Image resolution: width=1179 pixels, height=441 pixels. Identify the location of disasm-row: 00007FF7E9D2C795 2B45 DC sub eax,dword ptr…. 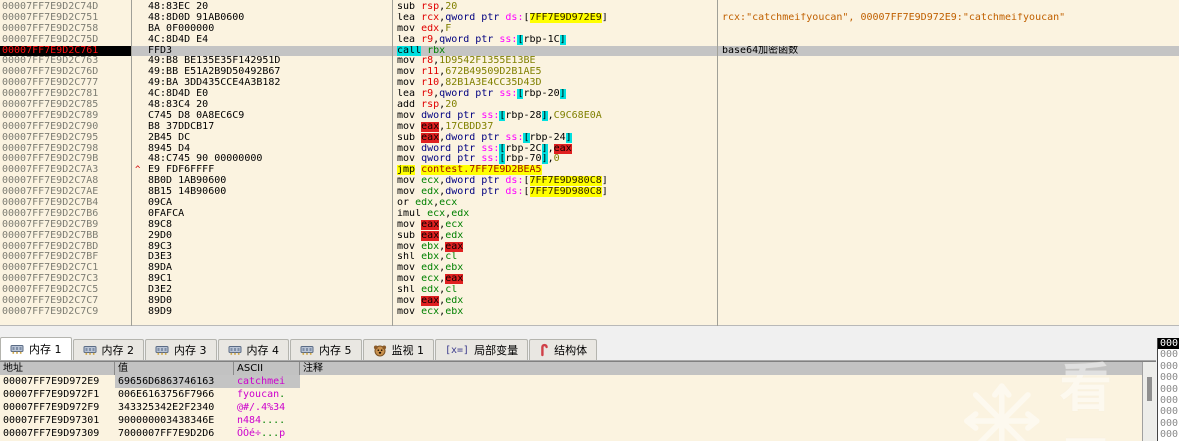
(589, 138).